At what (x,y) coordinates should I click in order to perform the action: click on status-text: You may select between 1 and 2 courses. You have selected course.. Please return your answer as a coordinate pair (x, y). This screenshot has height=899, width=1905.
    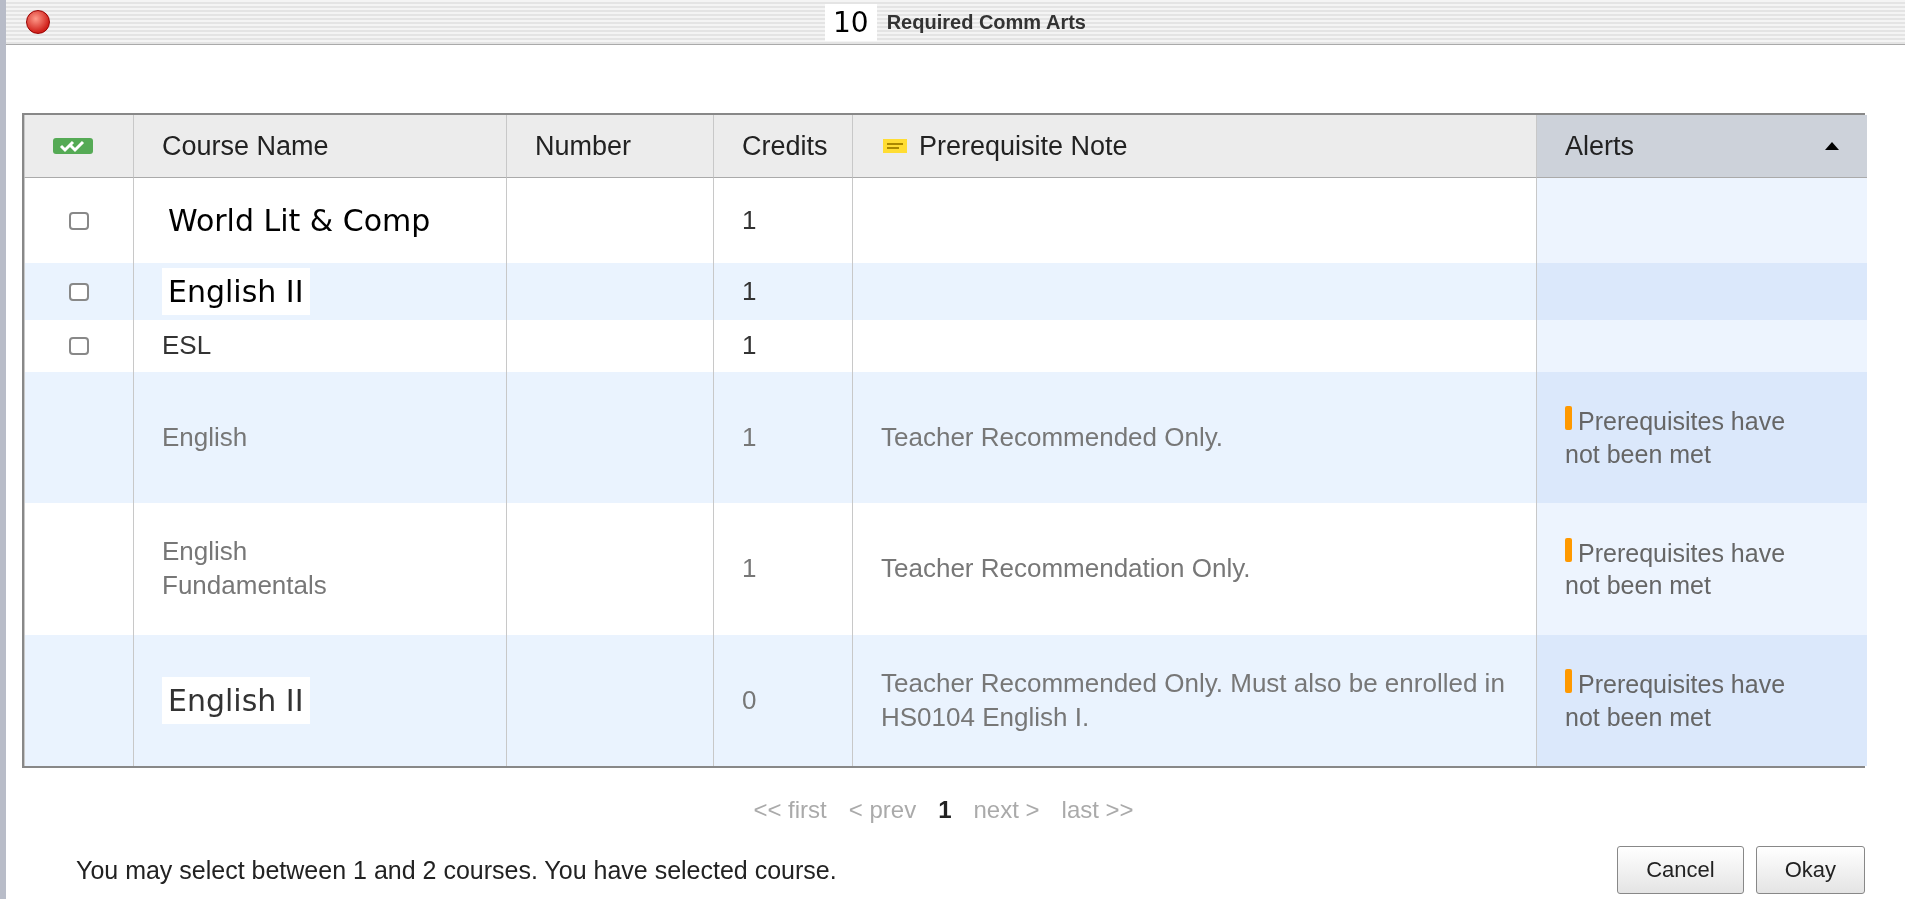
    Looking at the image, I should click on (456, 870).